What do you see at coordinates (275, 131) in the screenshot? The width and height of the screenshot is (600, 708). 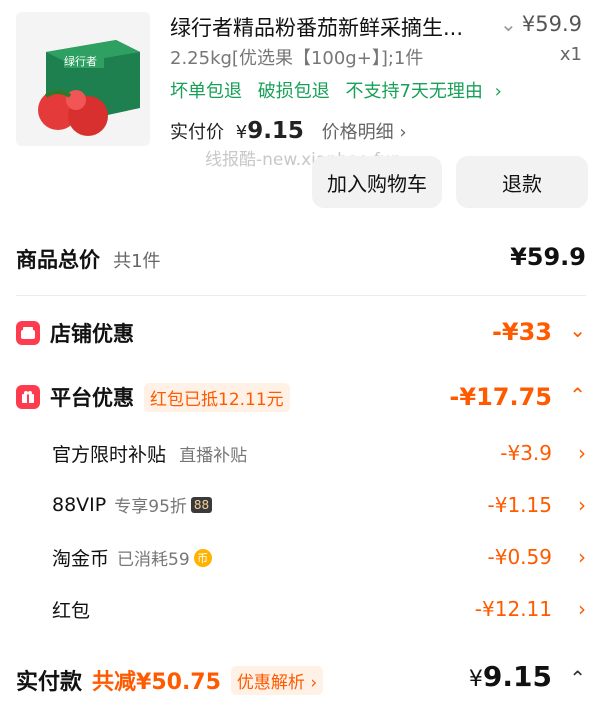 I see `pay-value: 9.15` at bounding box center [275, 131].